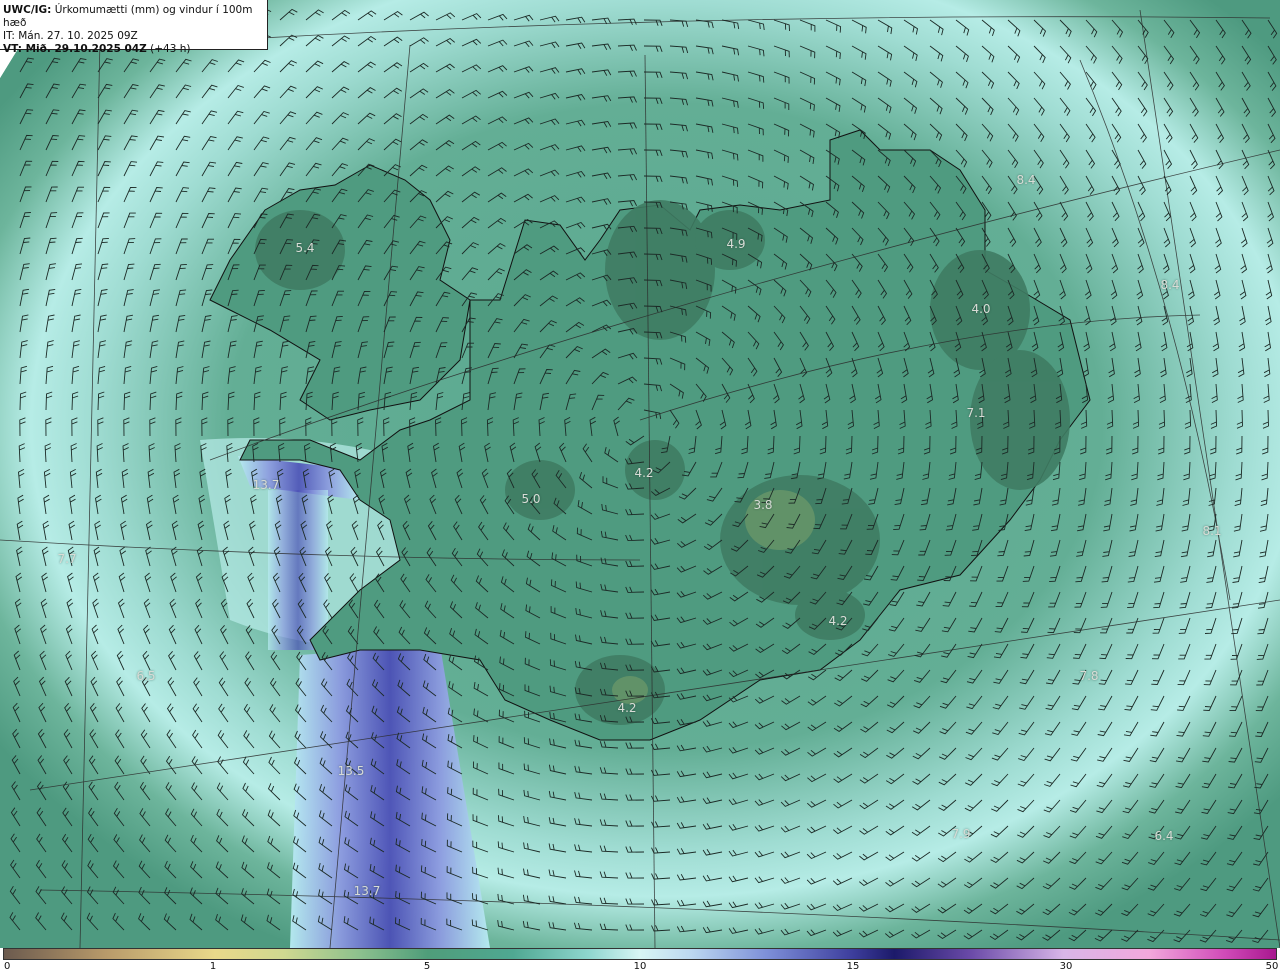  I want to click on precip-value-label: 4.0, so click(981, 309).